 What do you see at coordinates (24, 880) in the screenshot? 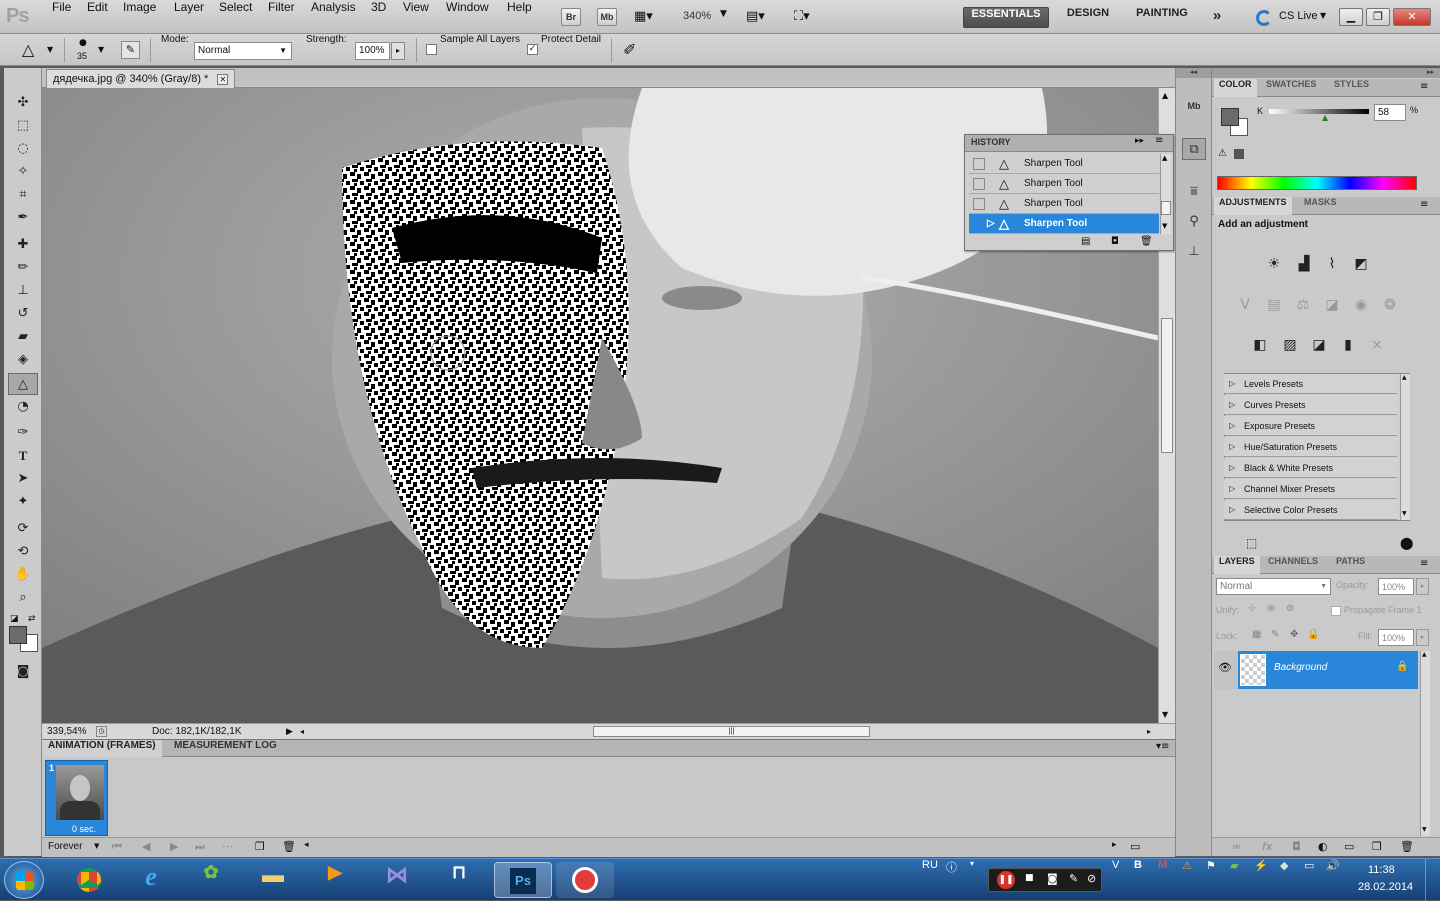
I see `start-button` at bounding box center [24, 880].